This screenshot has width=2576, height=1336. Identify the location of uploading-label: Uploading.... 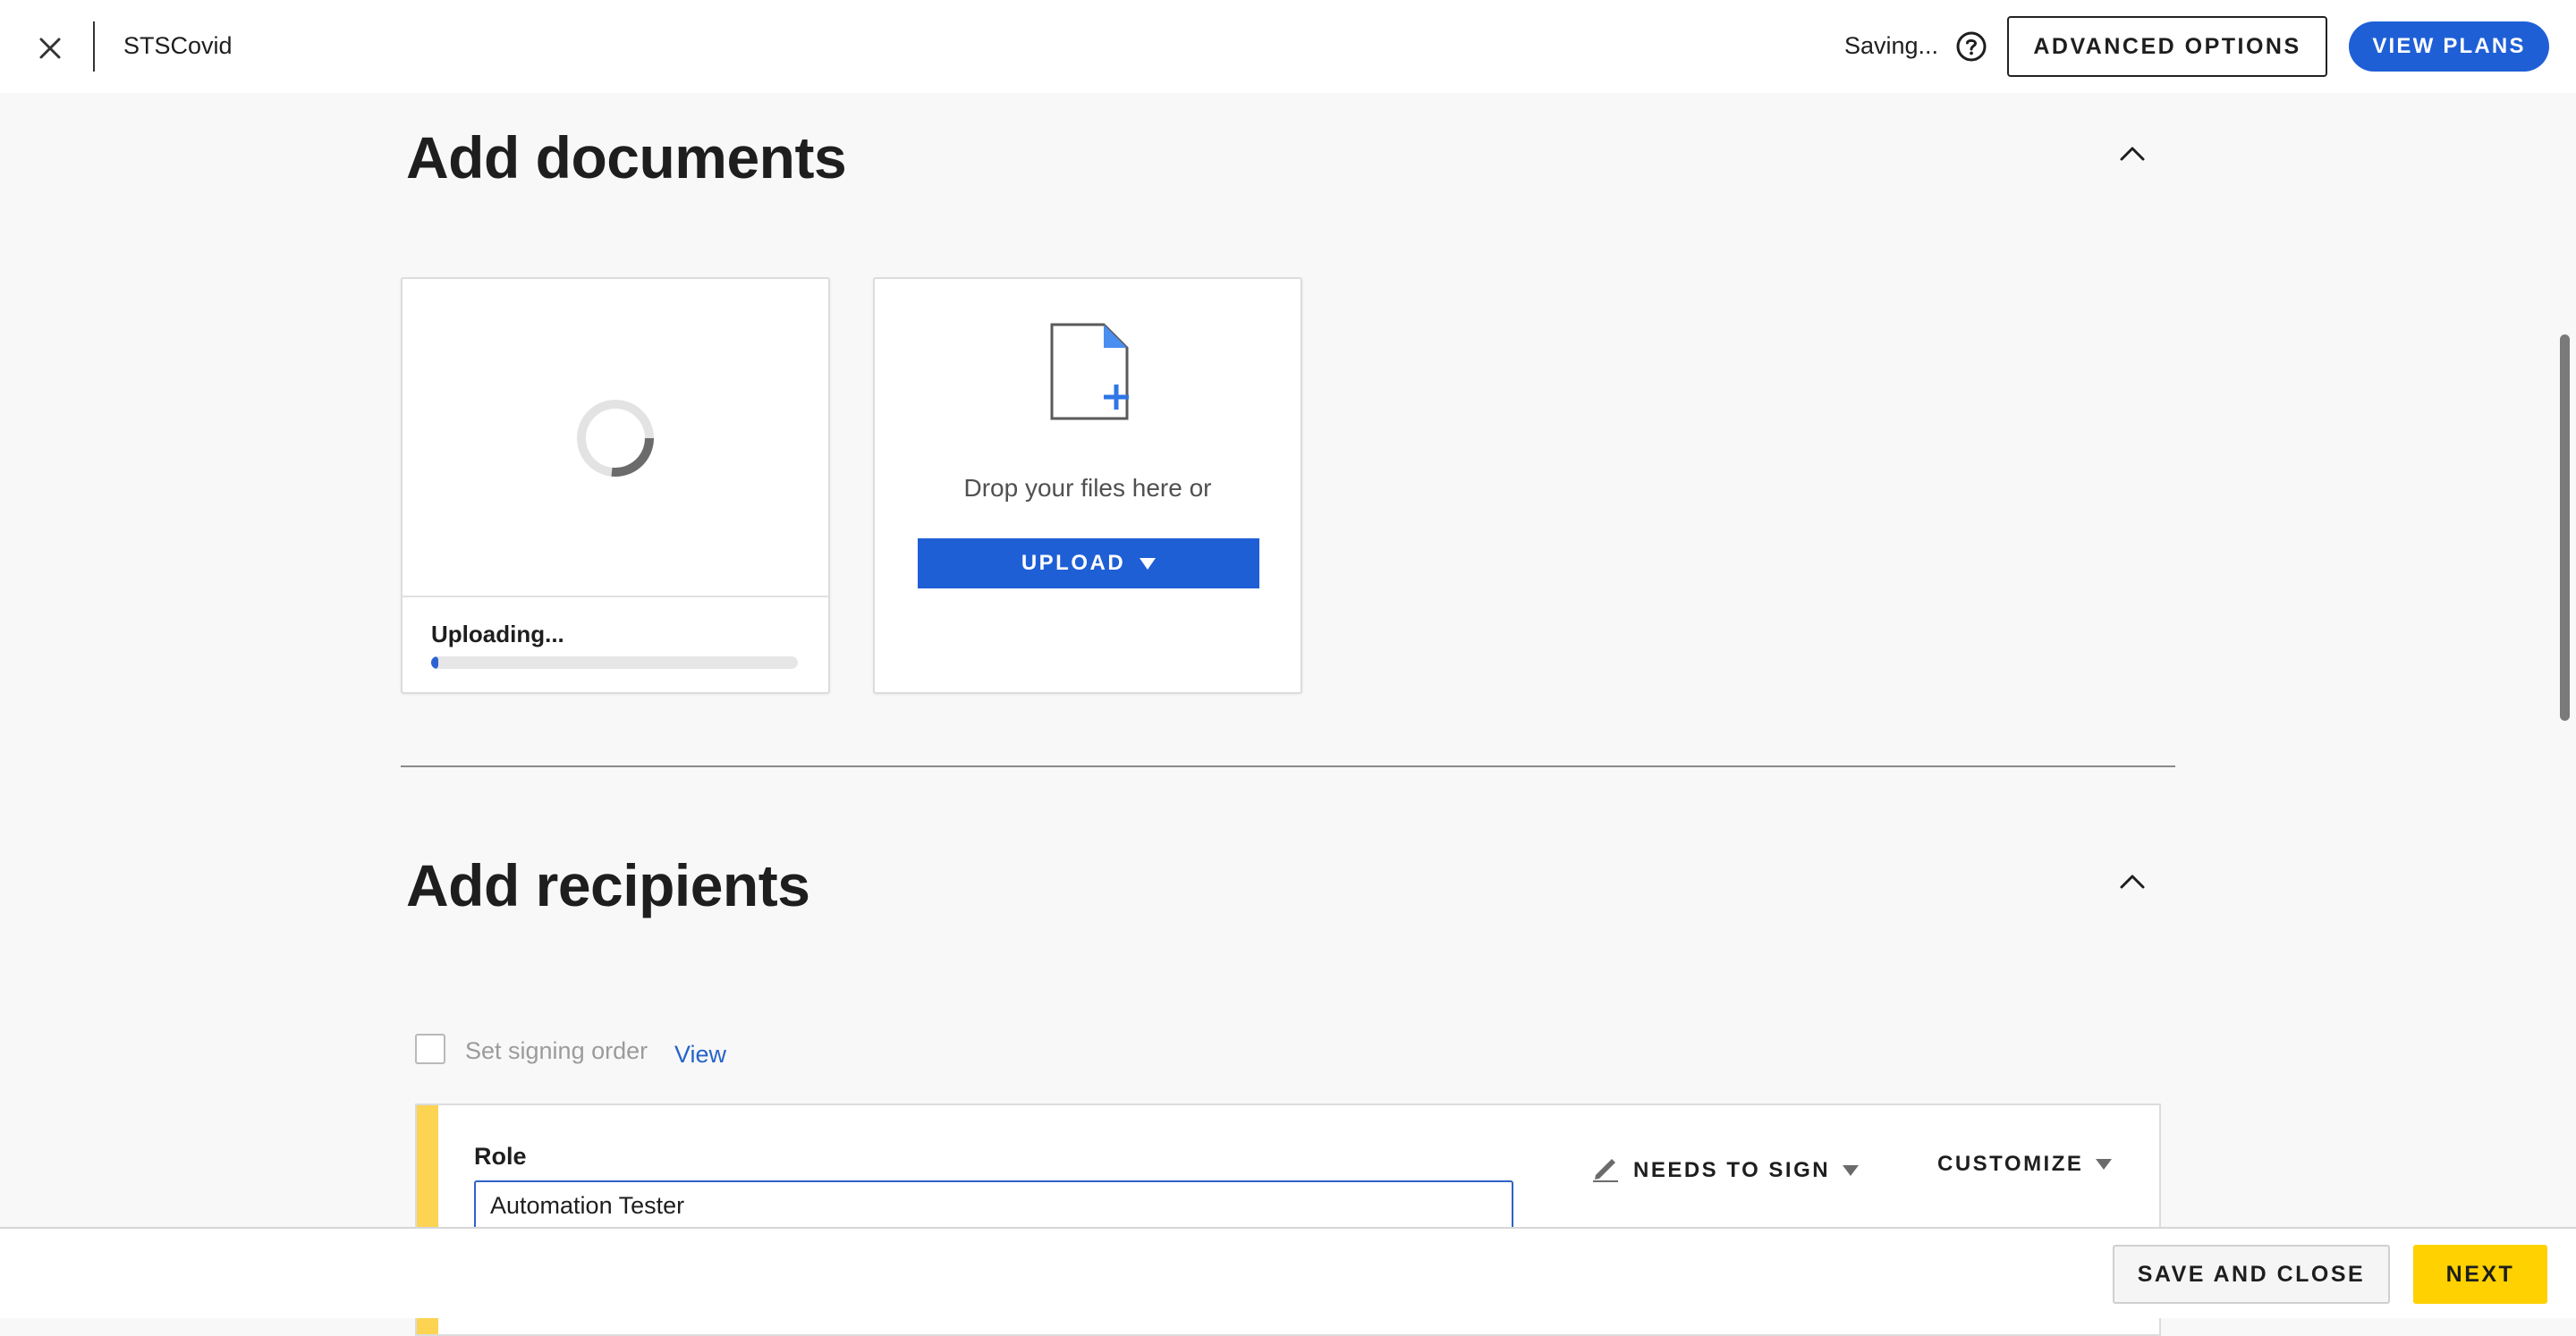
(497, 634).